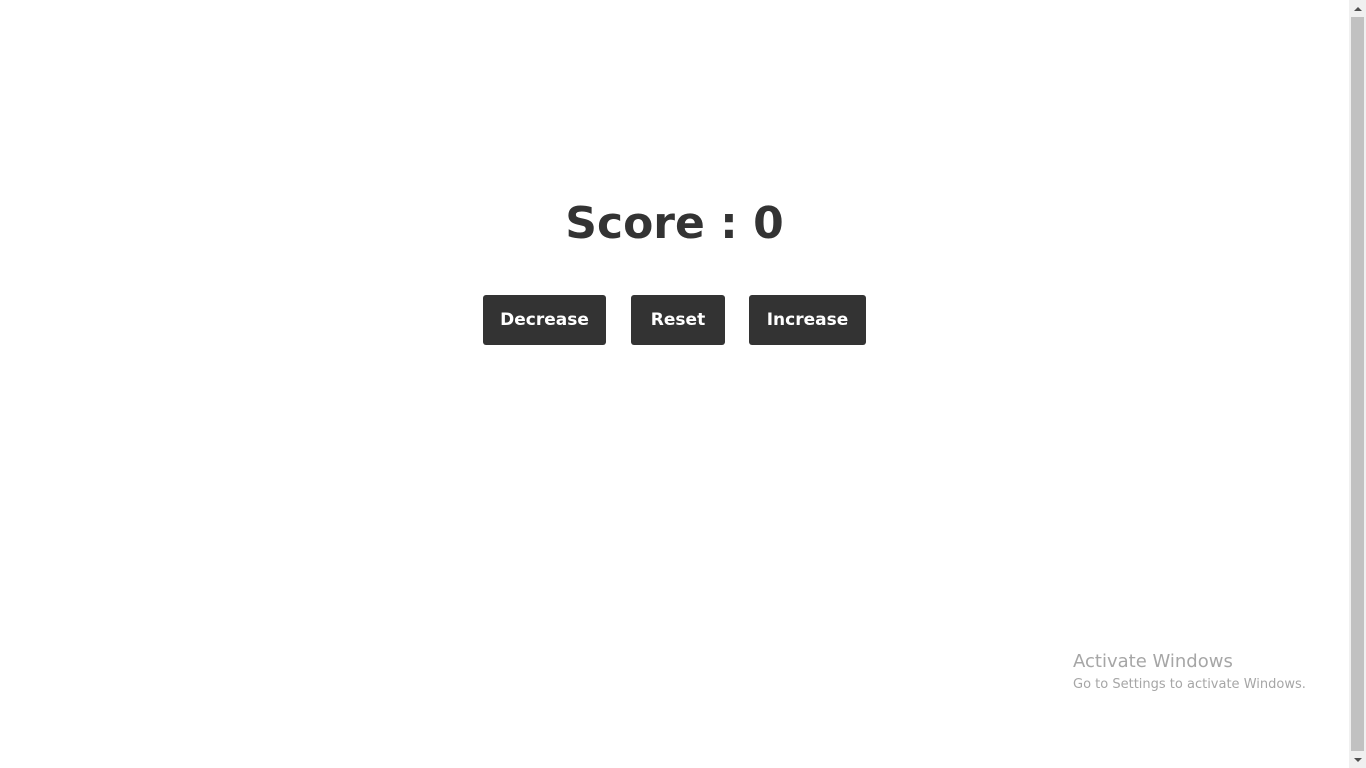 The image size is (1366, 768). Describe the element at coordinates (1189, 684) in the screenshot. I see `watermark-subtitle: Go to Settings to activate Windows.` at that location.